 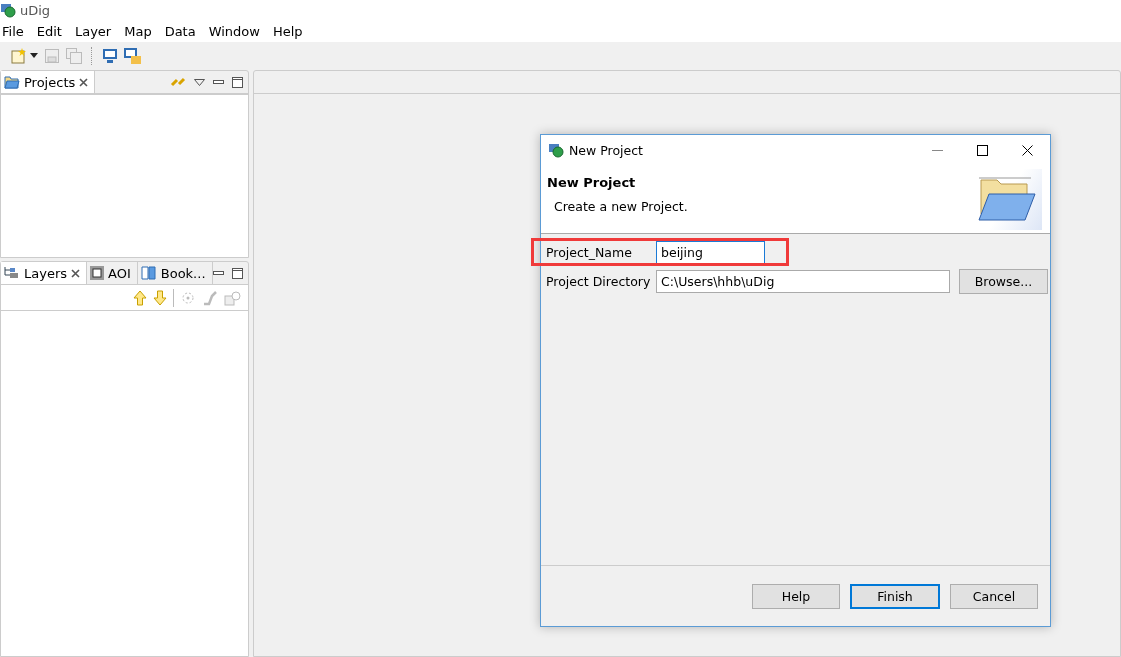 What do you see at coordinates (803, 281) in the screenshot?
I see `text-field: C:\Users\hhb\uDig` at bounding box center [803, 281].